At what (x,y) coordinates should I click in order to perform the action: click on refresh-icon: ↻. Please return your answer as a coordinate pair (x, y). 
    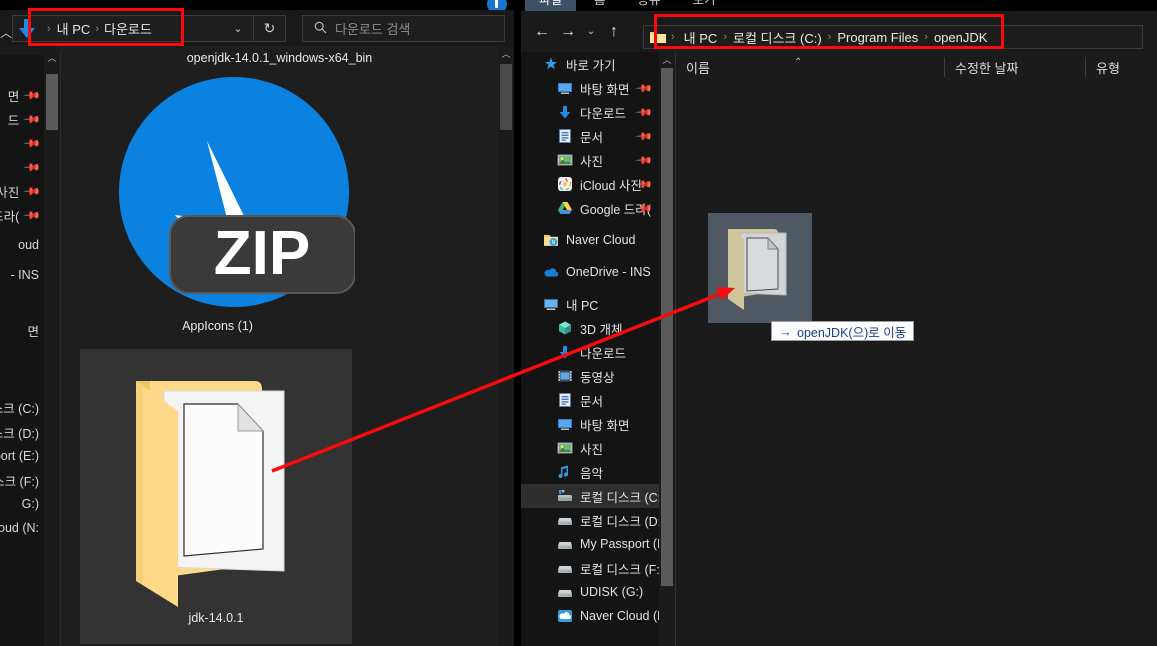
    Looking at the image, I should click on (269, 28).